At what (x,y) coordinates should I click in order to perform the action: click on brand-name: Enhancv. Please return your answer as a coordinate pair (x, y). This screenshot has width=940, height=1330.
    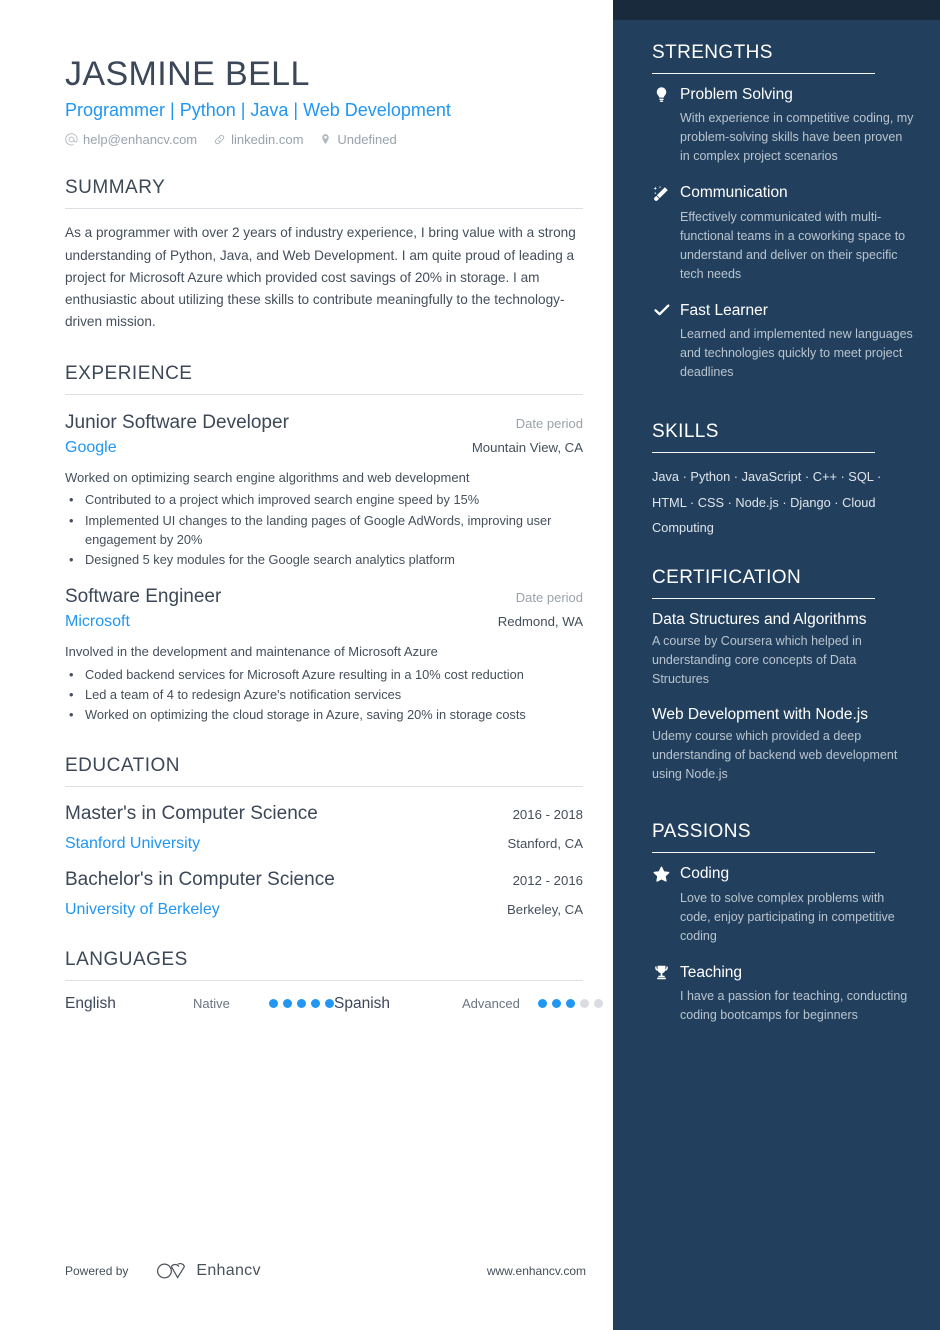
    Looking at the image, I should click on (228, 1270).